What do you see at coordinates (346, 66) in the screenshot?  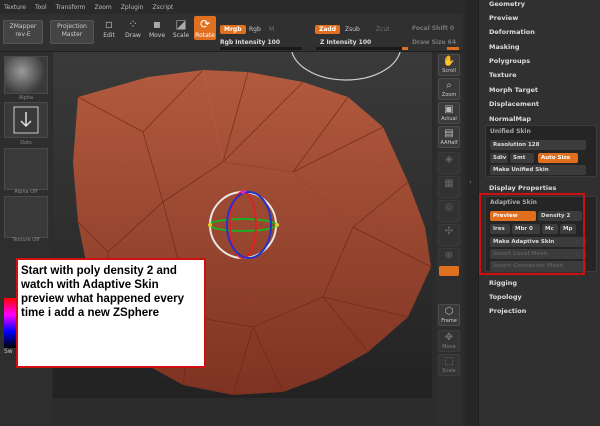 I see `draw-cursor-ring` at bounding box center [346, 66].